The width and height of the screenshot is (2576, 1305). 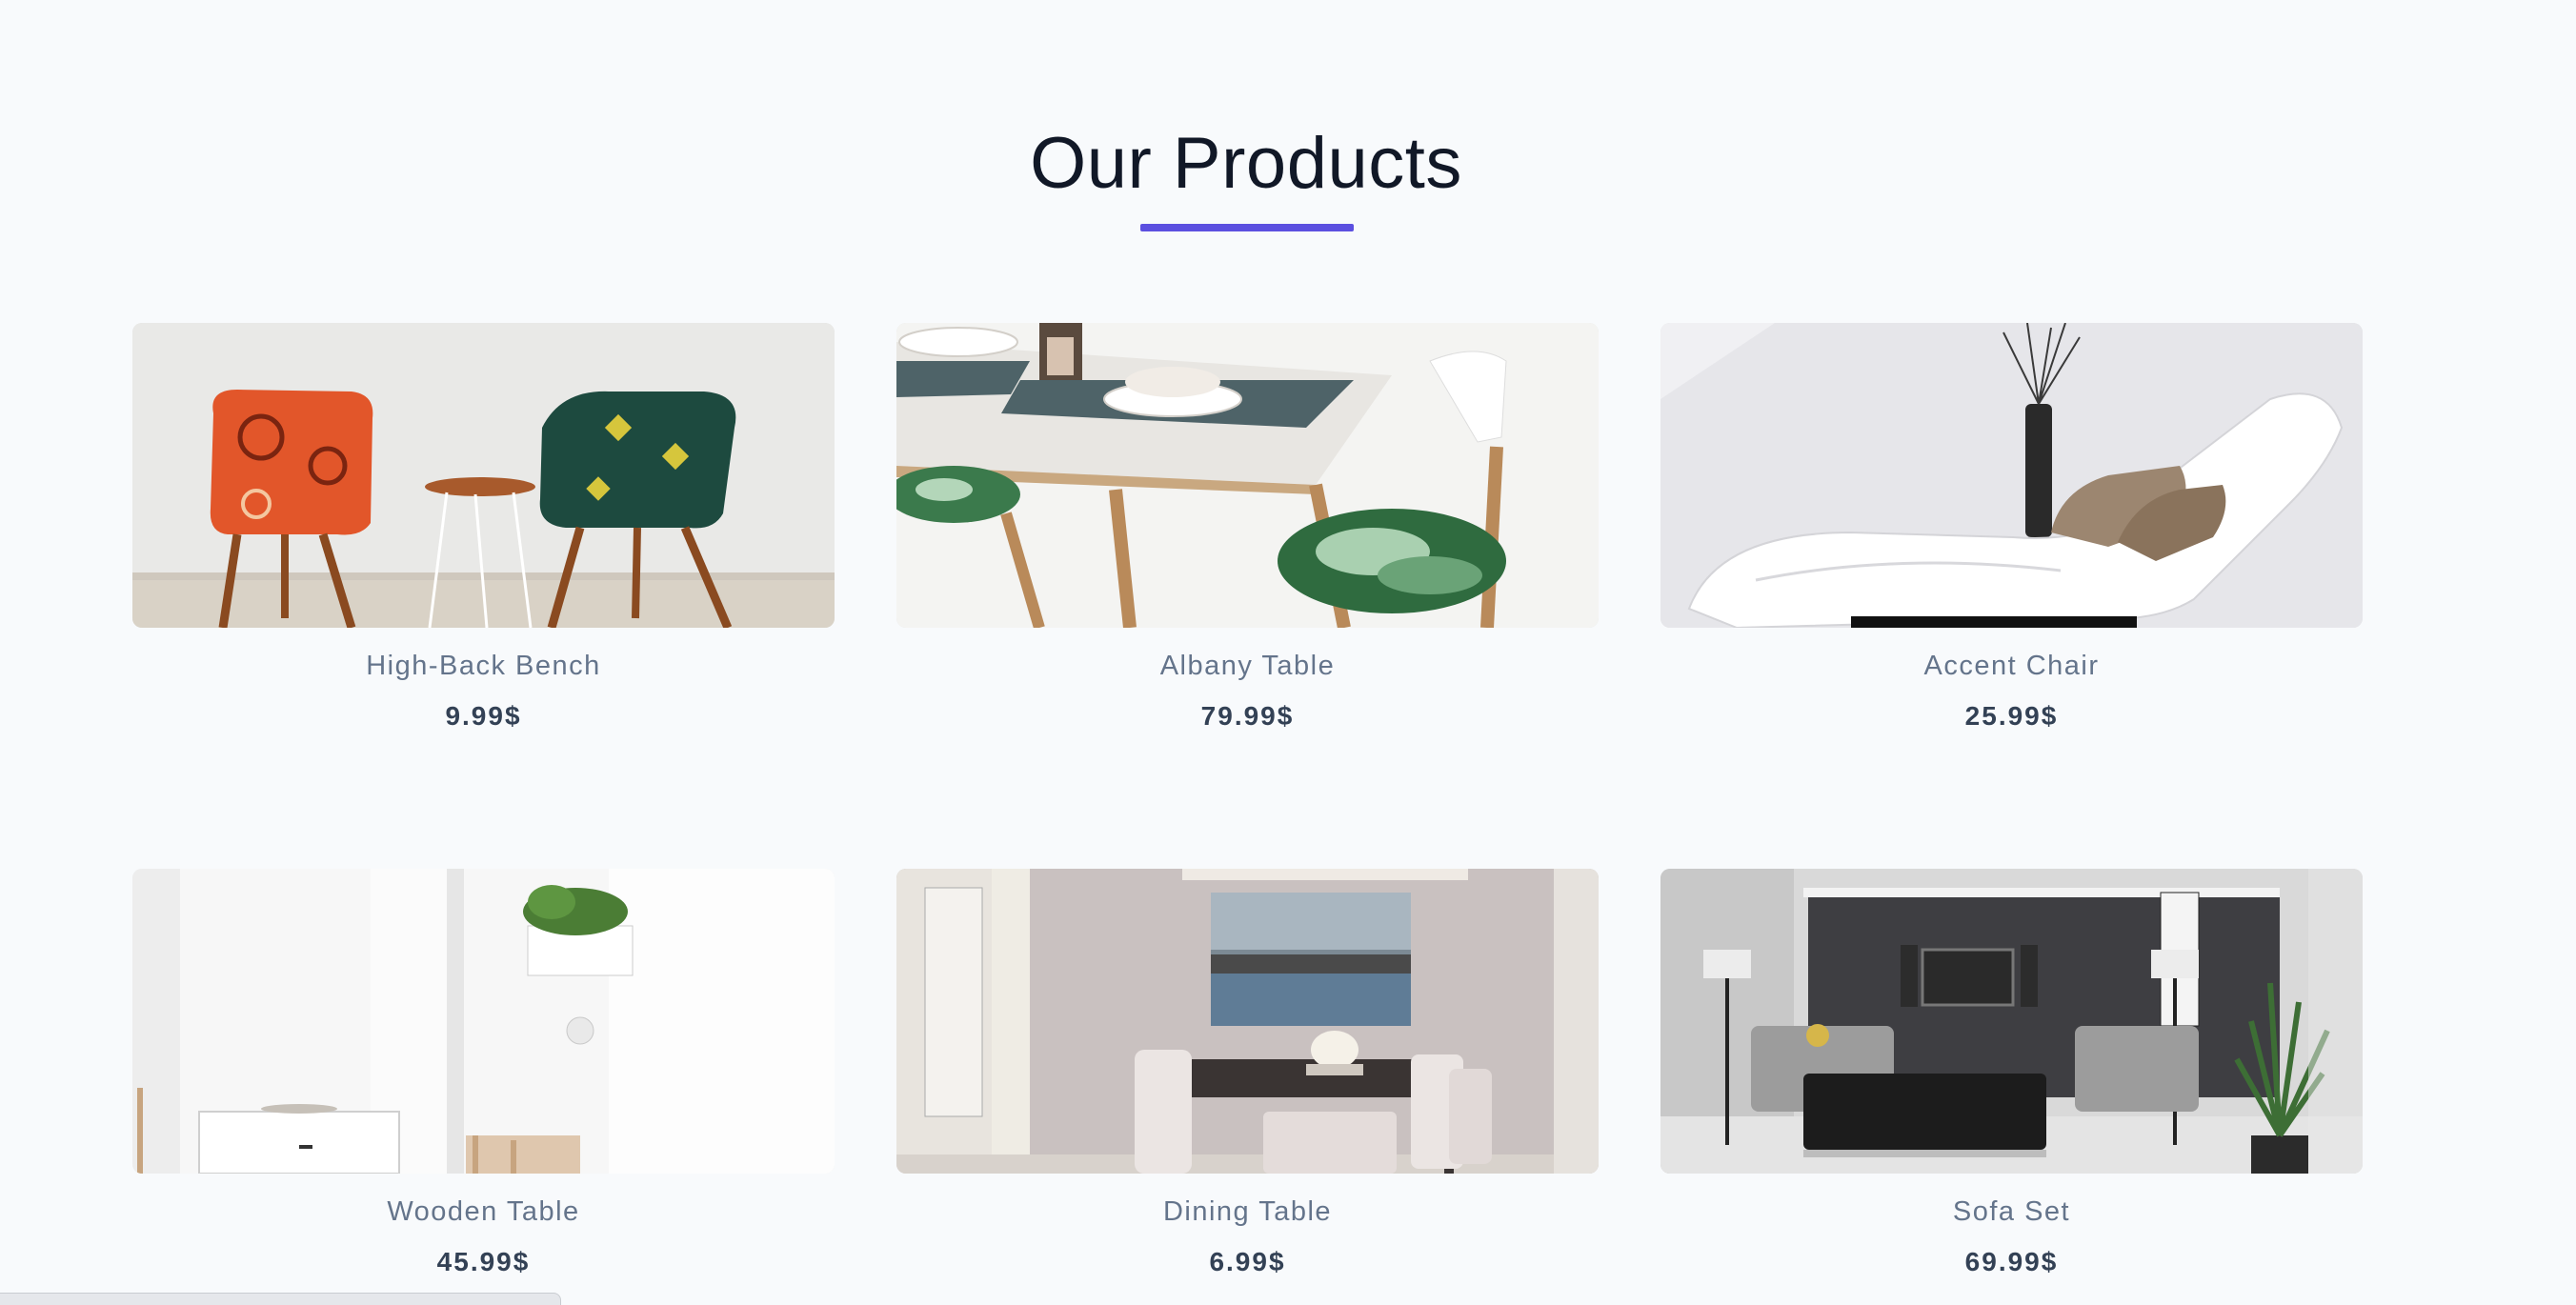 What do you see at coordinates (2012, 716) in the screenshot?
I see `product-price: 25.99$` at bounding box center [2012, 716].